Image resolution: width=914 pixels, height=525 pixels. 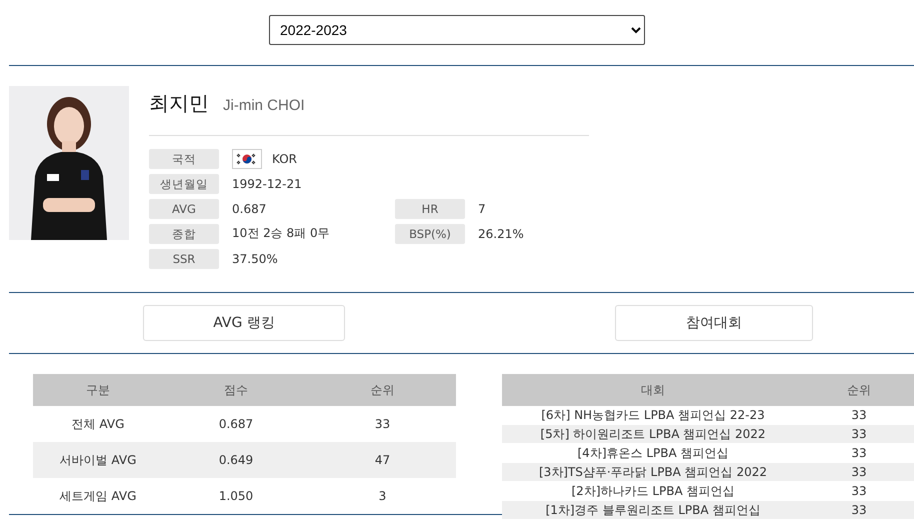 I want to click on table-cell: 전체 AVG, so click(x=98, y=424).